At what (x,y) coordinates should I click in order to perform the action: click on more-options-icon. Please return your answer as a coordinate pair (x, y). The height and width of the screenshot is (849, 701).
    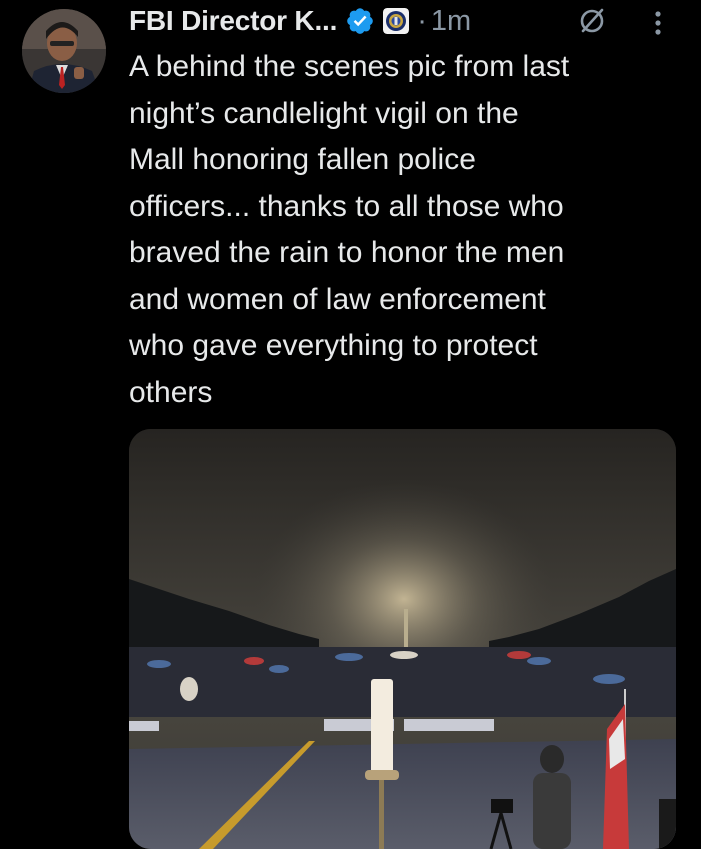
    Looking at the image, I should click on (658, 23).